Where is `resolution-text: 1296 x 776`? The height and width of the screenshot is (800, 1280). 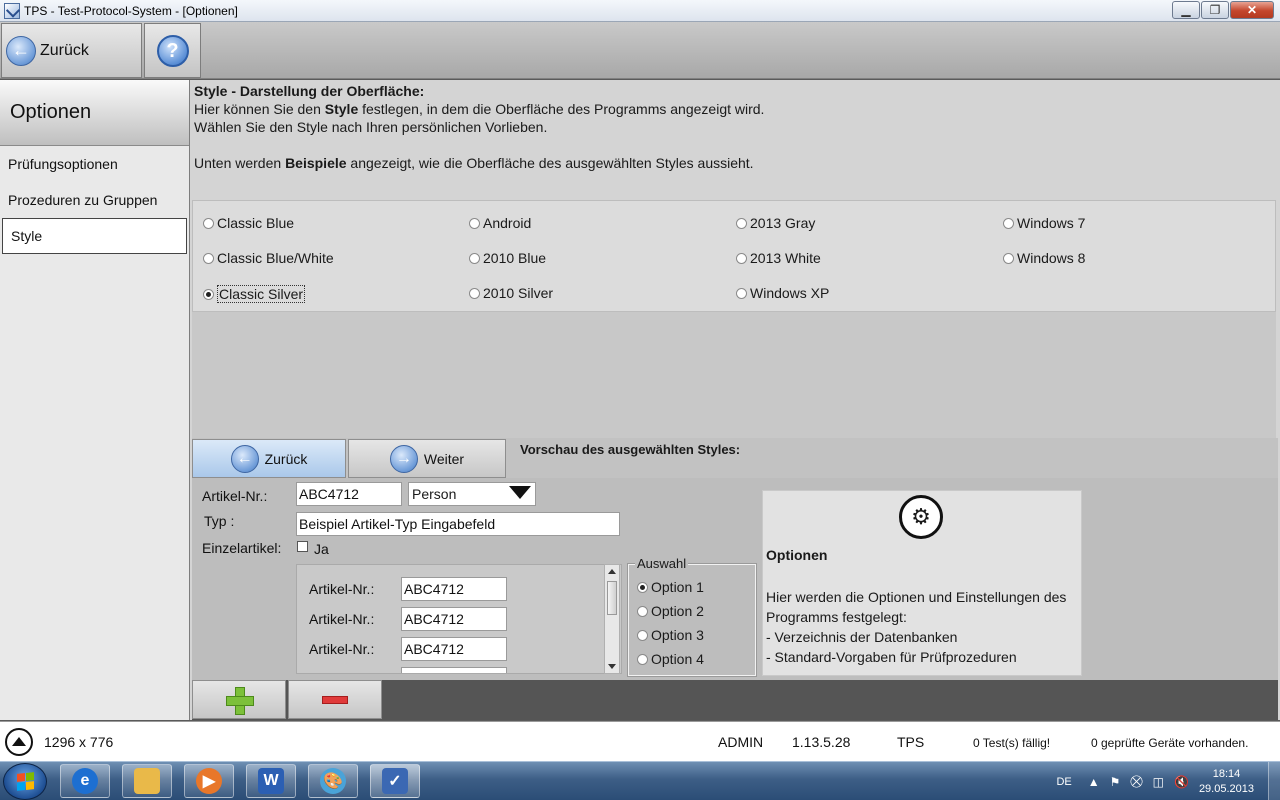 resolution-text: 1296 x 776 is located at coordinates (79, 742).